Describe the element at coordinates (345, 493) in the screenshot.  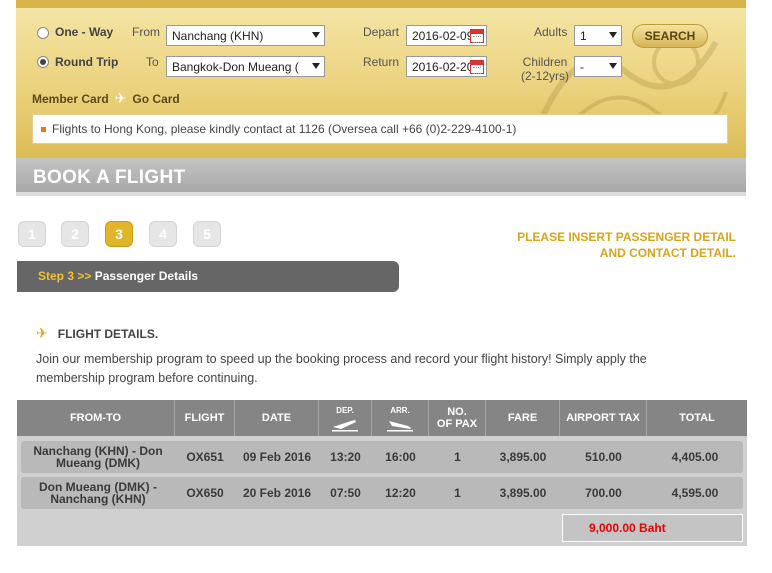
I see `cell-dep: 07:50` at that location.